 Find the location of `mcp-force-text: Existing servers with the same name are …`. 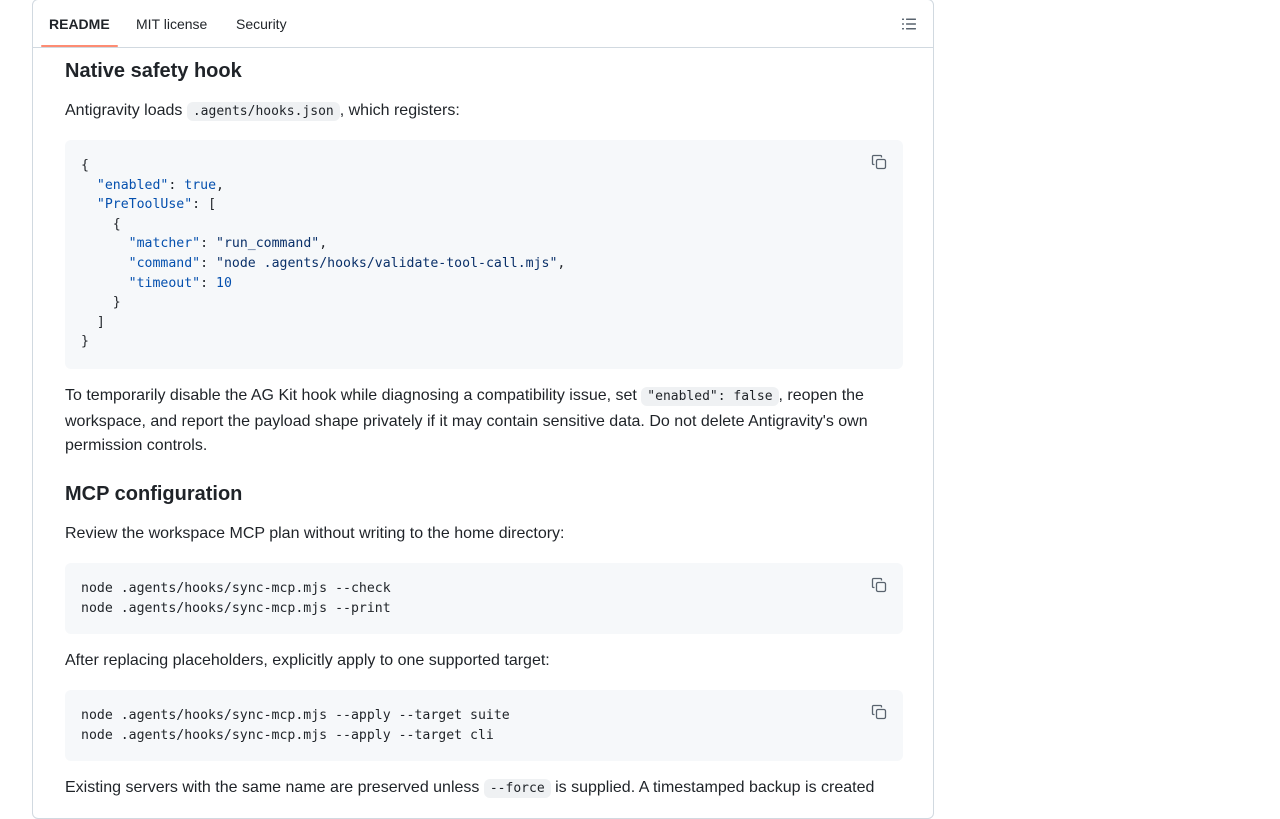

mcp-force-text: Existing servers with the same name are … is located at coordinates (274, 787).